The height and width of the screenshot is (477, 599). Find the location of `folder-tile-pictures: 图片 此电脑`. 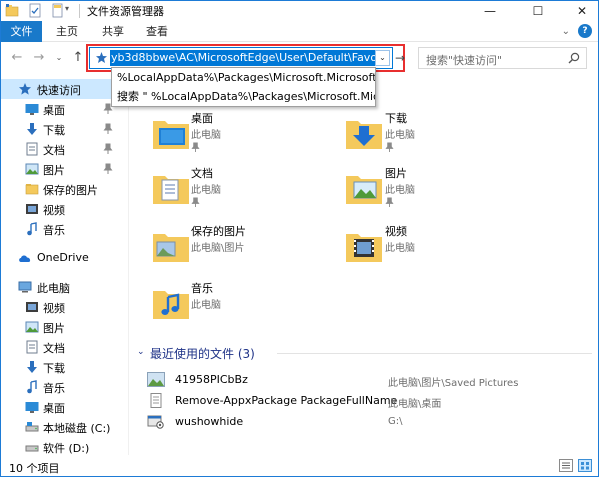

folder-tile-pictures: 图片 此电脑 is located at coordinates (439, 189).